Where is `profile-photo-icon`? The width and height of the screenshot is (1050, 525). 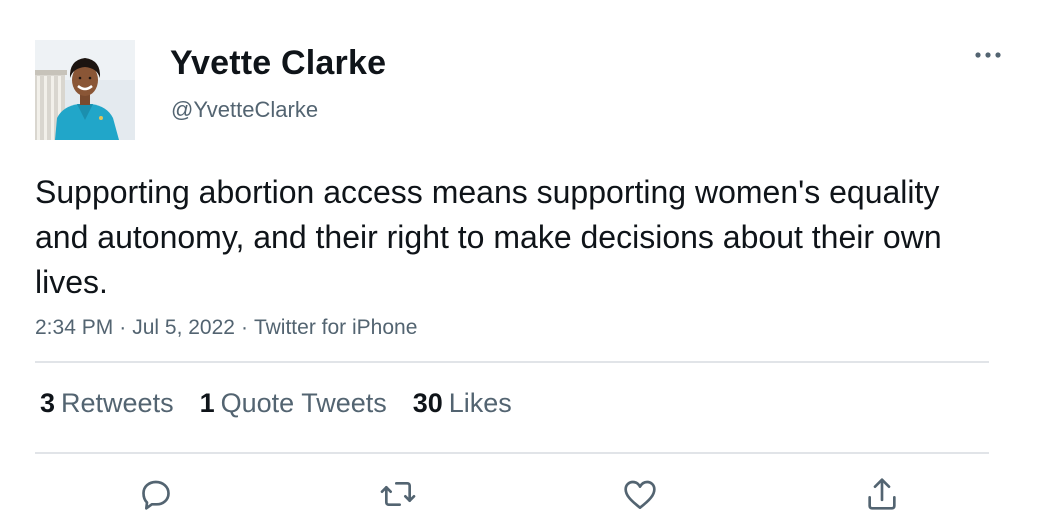
profile-photo-icon is located at coordinates (85, 90).